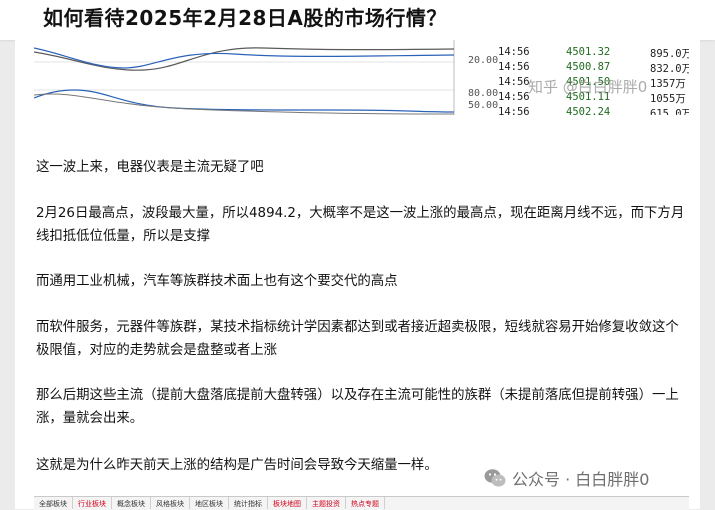 This screenshot has width=715, height=510. Describe the element at coordinates (495, 478) in the screenshot. I see `wechat-icon` at that location.